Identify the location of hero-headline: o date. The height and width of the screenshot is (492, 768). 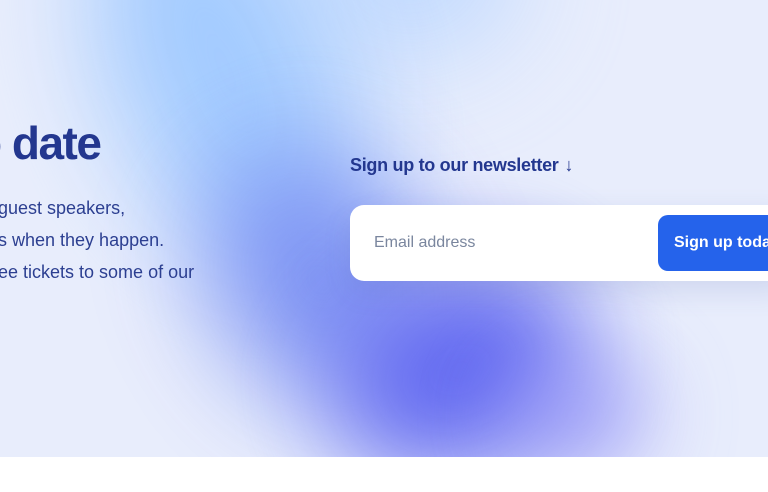
(51, 143).